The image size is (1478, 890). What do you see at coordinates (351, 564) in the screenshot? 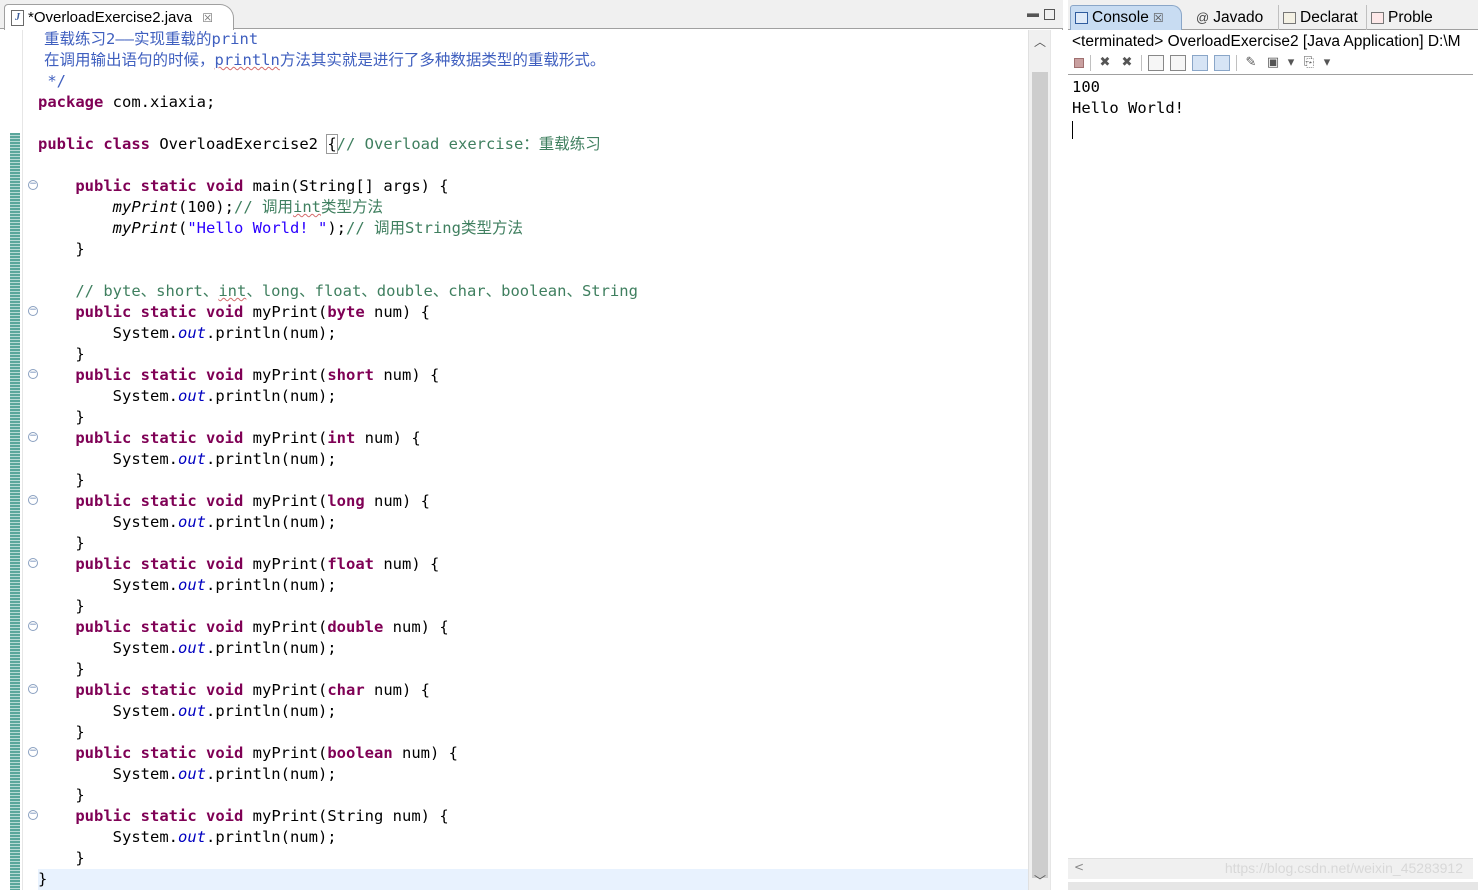
I see `param-type: float` at bounding box center [351, 564].